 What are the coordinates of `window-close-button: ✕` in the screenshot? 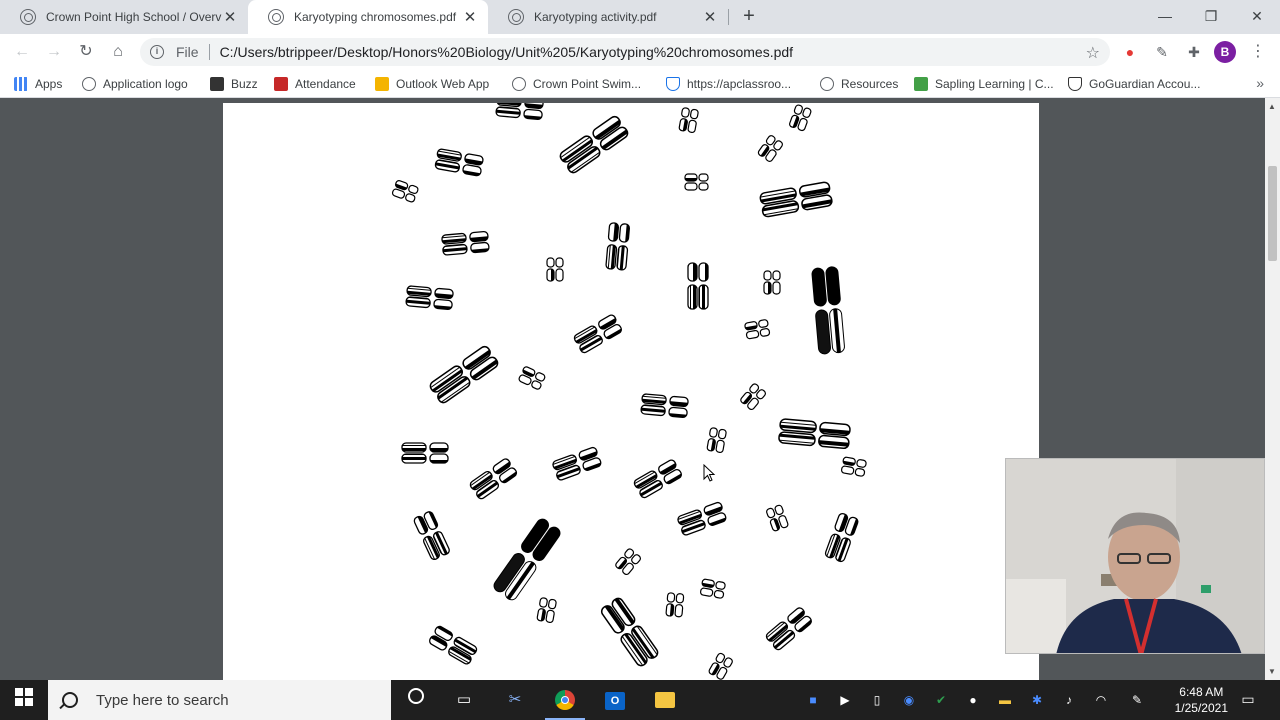 It's located at (1257, 16).